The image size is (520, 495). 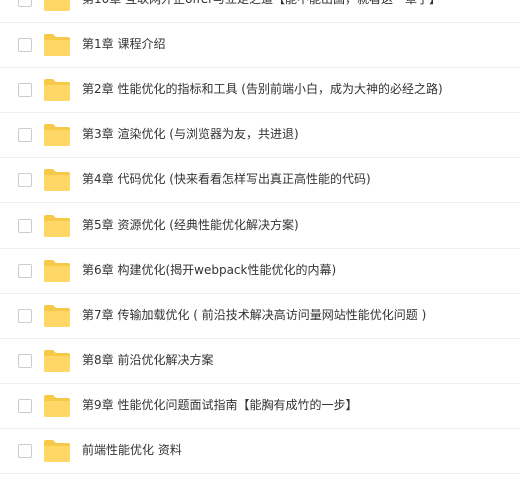 I want to click on file-name: 第3章 渲染优化 (与浏览器为友，共进退), so click(x=190, y=134).